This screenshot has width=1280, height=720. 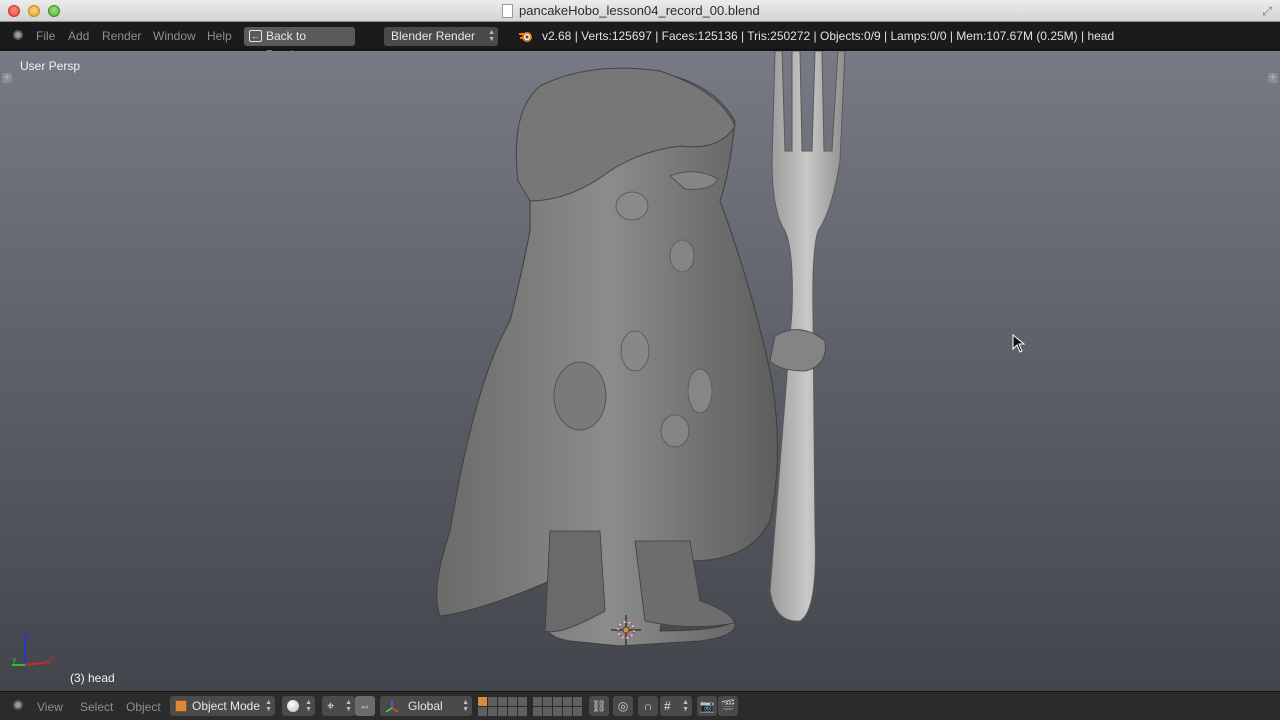 I want to click on proportional-edit-icon: ◎, so click(x=623, y=706).